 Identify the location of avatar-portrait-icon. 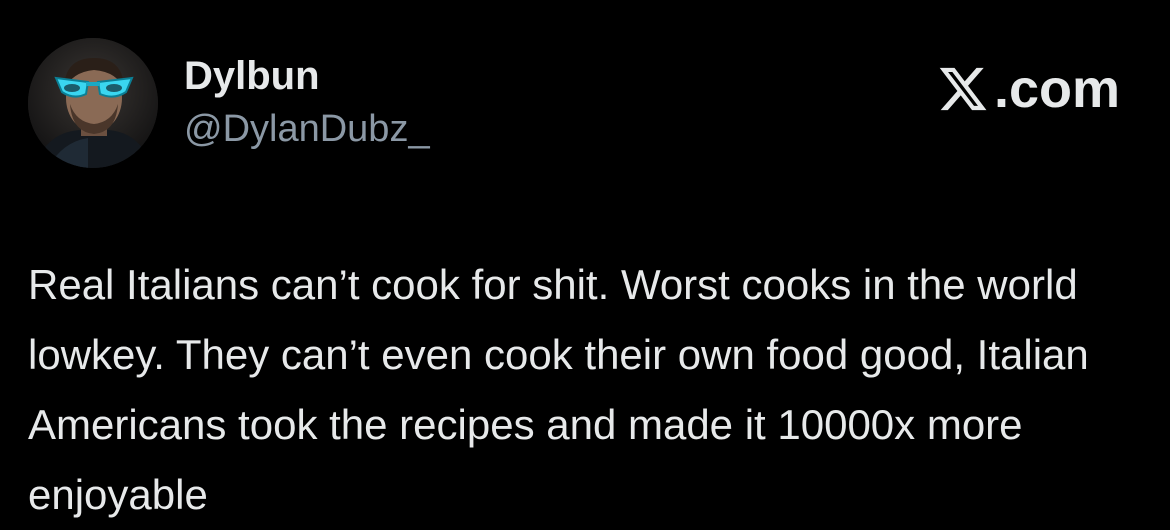
(93, 103).